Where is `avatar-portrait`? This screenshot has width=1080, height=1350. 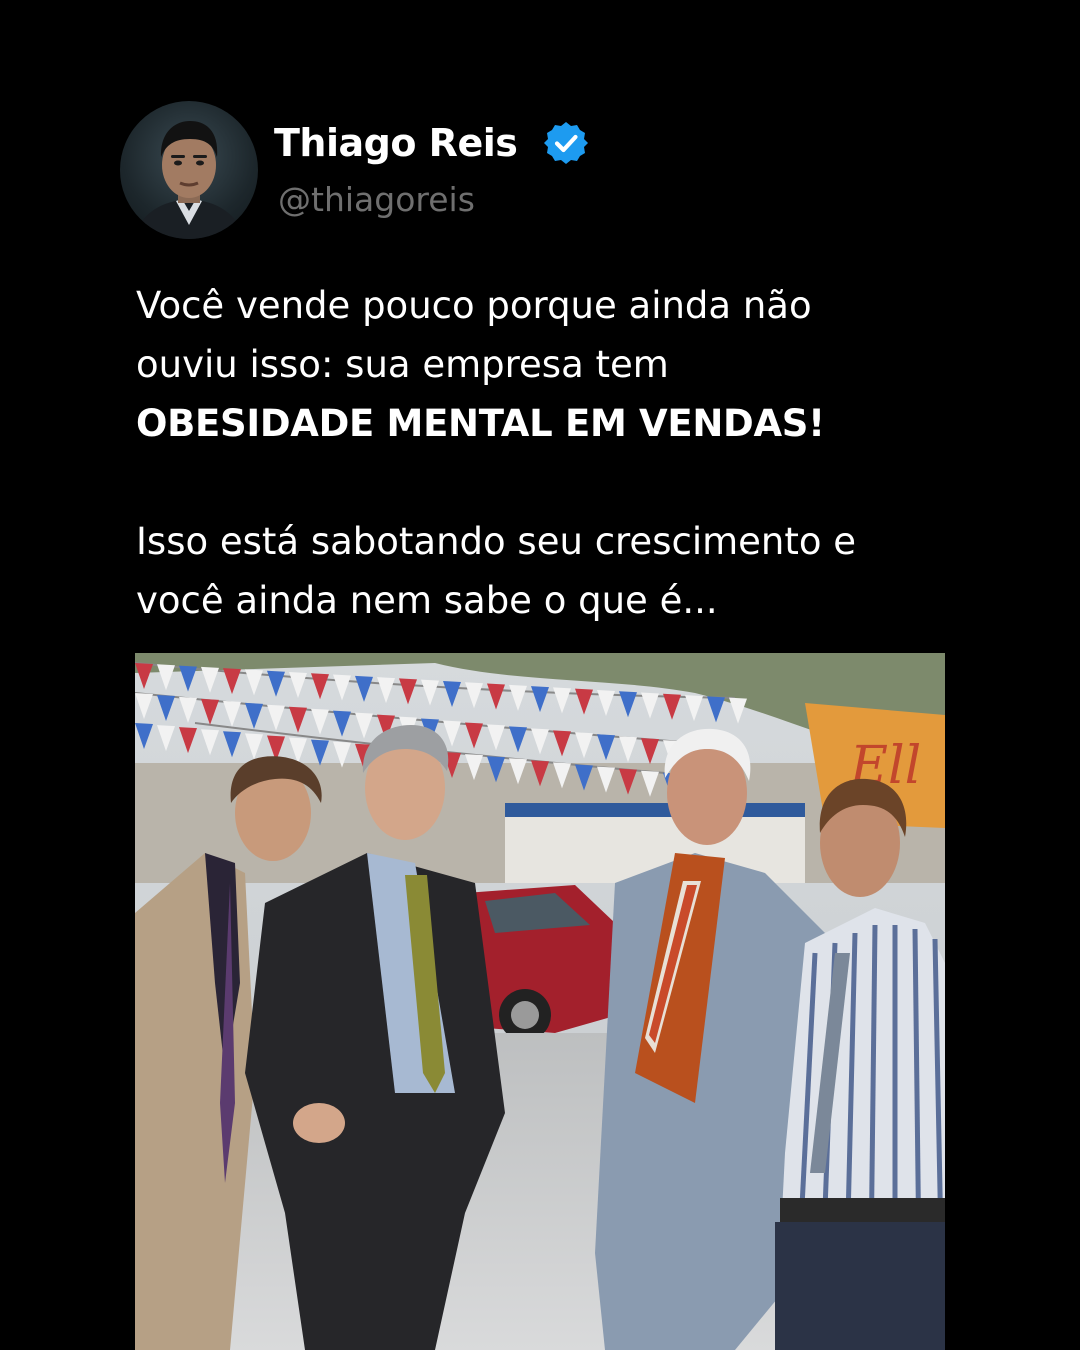 avatar-portrait is located at coordinates (189, 180).